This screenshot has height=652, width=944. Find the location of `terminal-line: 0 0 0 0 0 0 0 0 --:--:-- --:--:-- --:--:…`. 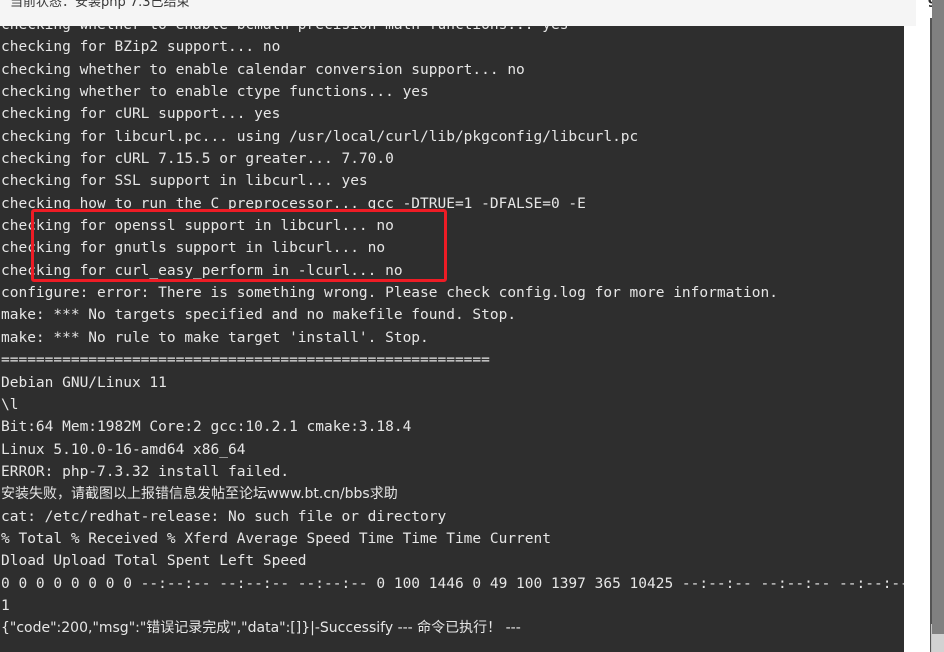

terminal-line: 0 0 0 0 0 0 0 0 --:--:-- --:--:-- --:--:… is located at coordinates (452, 583).